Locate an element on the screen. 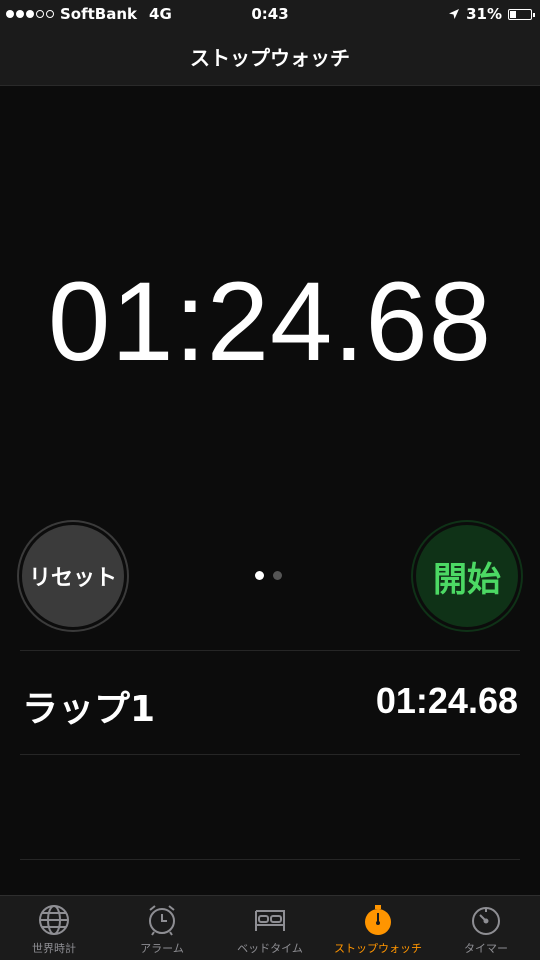 This screenshot has height=960, width=540. tab-alarm: アラーム is located at coordinates (162, 928).